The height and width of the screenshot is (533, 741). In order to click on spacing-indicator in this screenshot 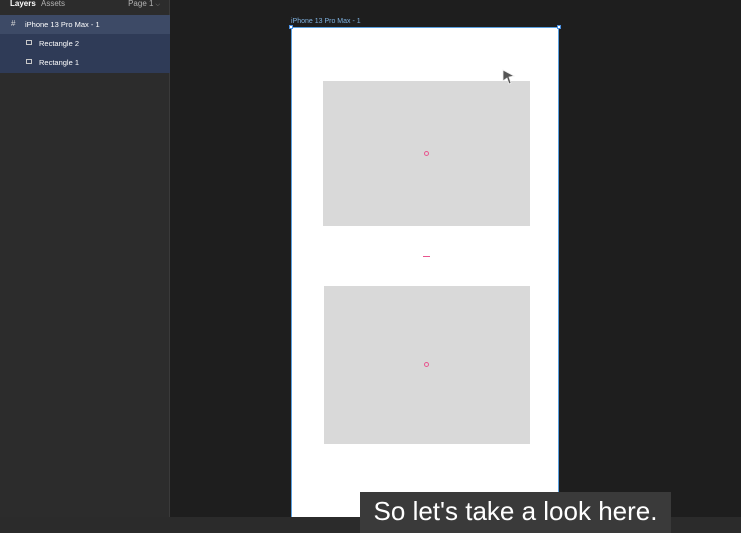, I will do `click(426, 256)`.